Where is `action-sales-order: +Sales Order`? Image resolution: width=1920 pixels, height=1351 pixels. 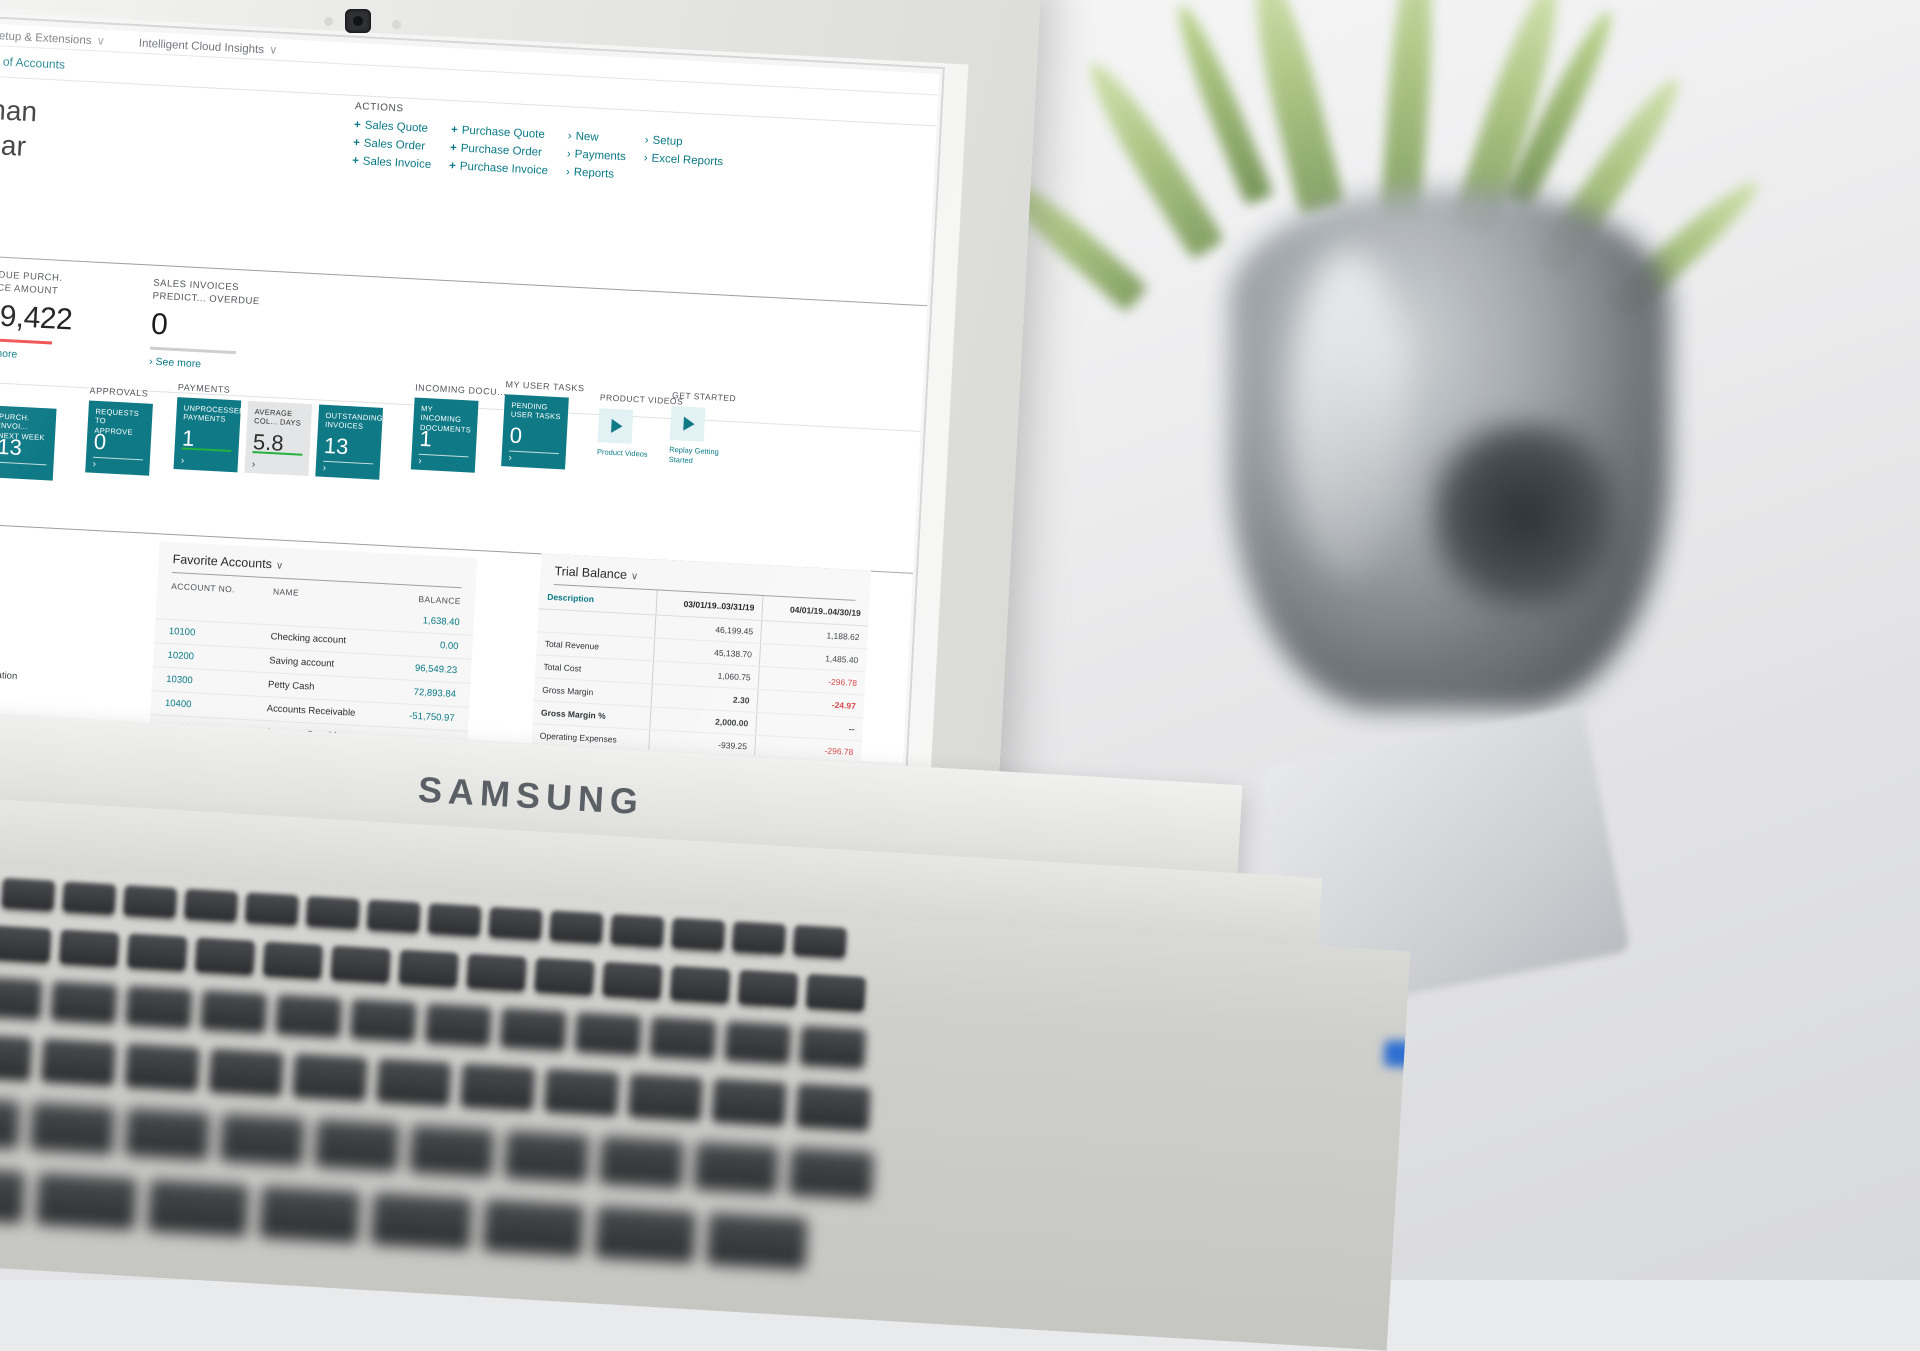 action-sales-order: +Sales Order is located at coordinates (393, 145).